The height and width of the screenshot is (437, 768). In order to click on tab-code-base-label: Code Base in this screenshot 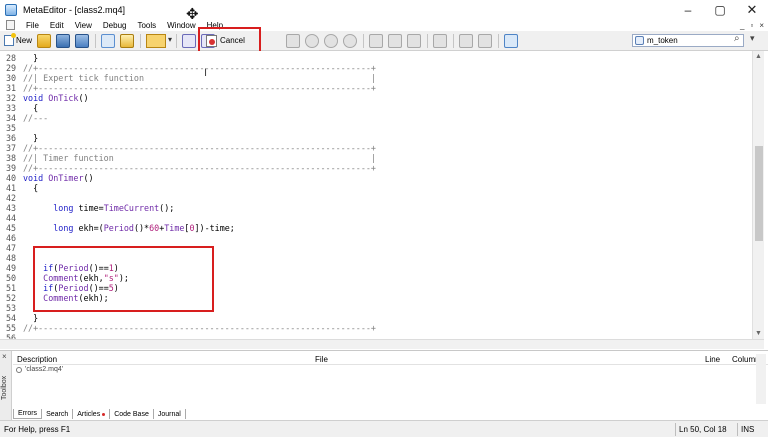, I will do `click(131, 414)`.